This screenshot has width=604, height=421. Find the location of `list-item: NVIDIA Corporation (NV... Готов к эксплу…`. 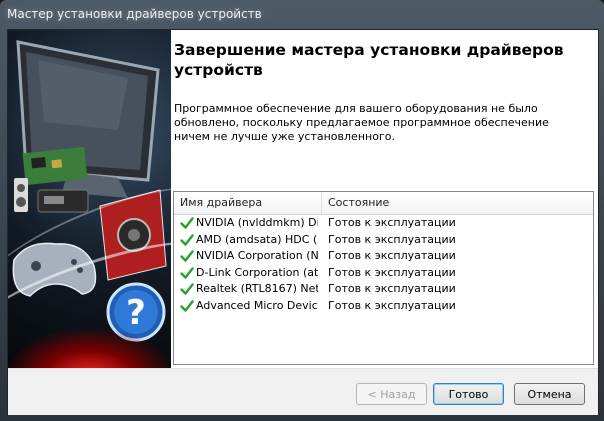

list-item: NVIDIA Corporation (NV... Готов к эксплу… is located at coordinates (383, 256).